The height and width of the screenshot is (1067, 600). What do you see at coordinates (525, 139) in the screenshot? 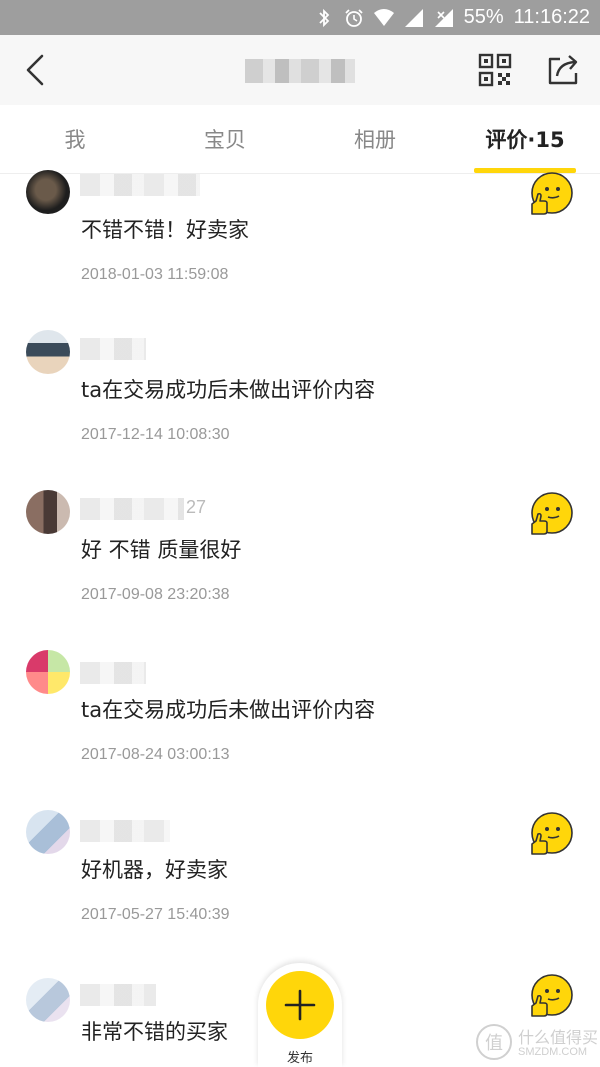
I see `tab-reviews: 评价·15` at bounding box center [525, 139].